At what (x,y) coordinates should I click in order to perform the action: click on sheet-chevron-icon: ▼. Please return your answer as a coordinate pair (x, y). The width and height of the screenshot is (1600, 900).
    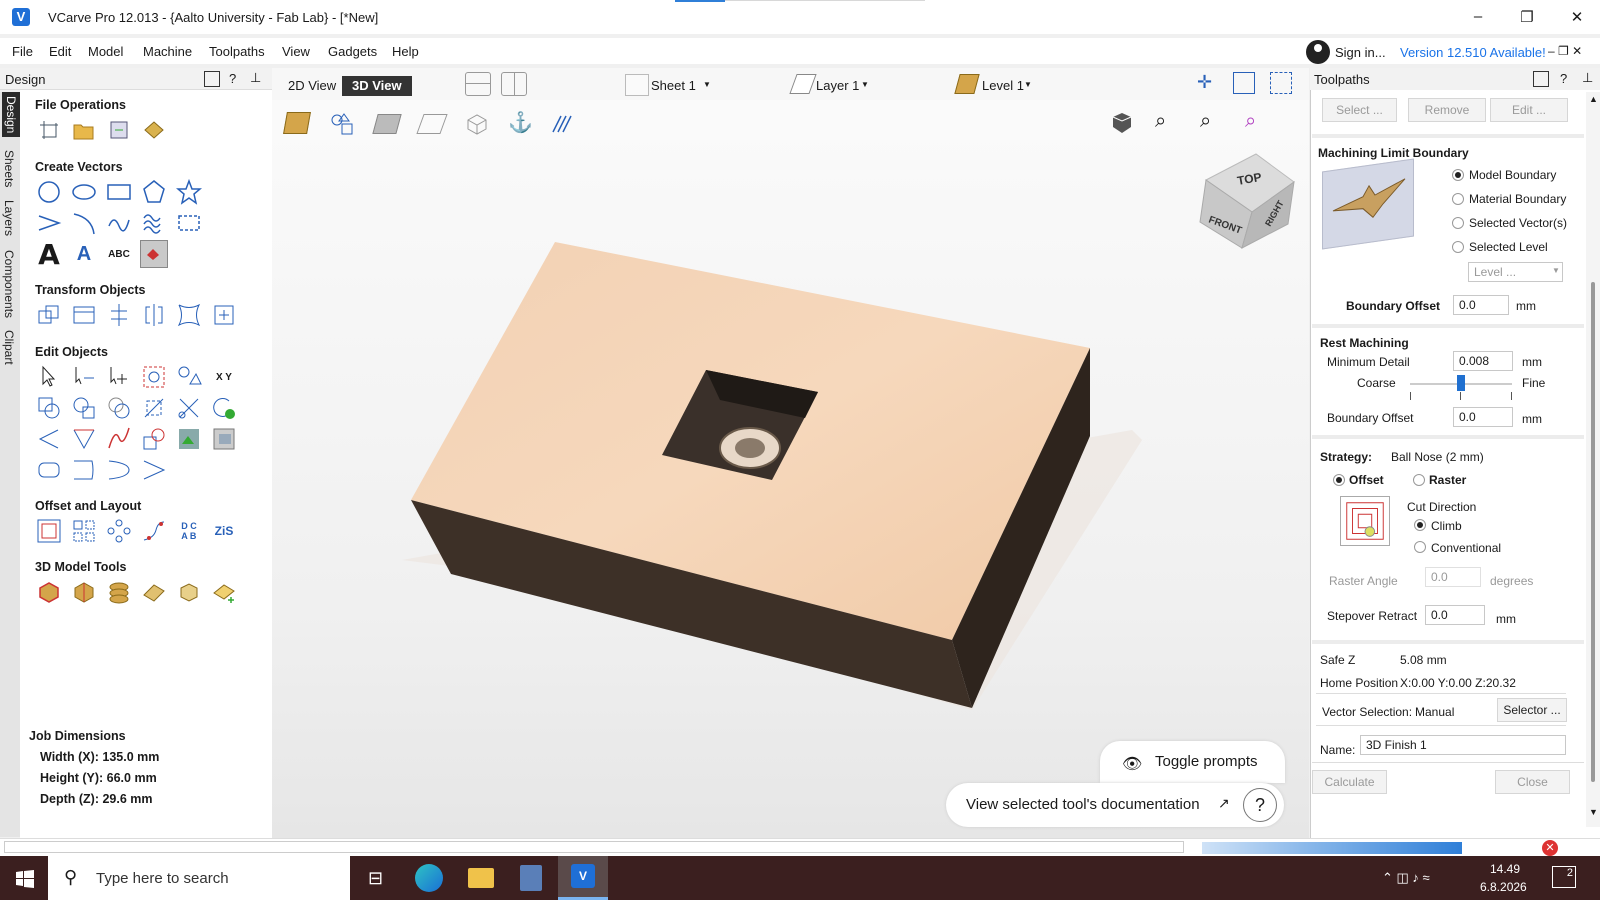
    Looking at the image, I should click on (707, 84).